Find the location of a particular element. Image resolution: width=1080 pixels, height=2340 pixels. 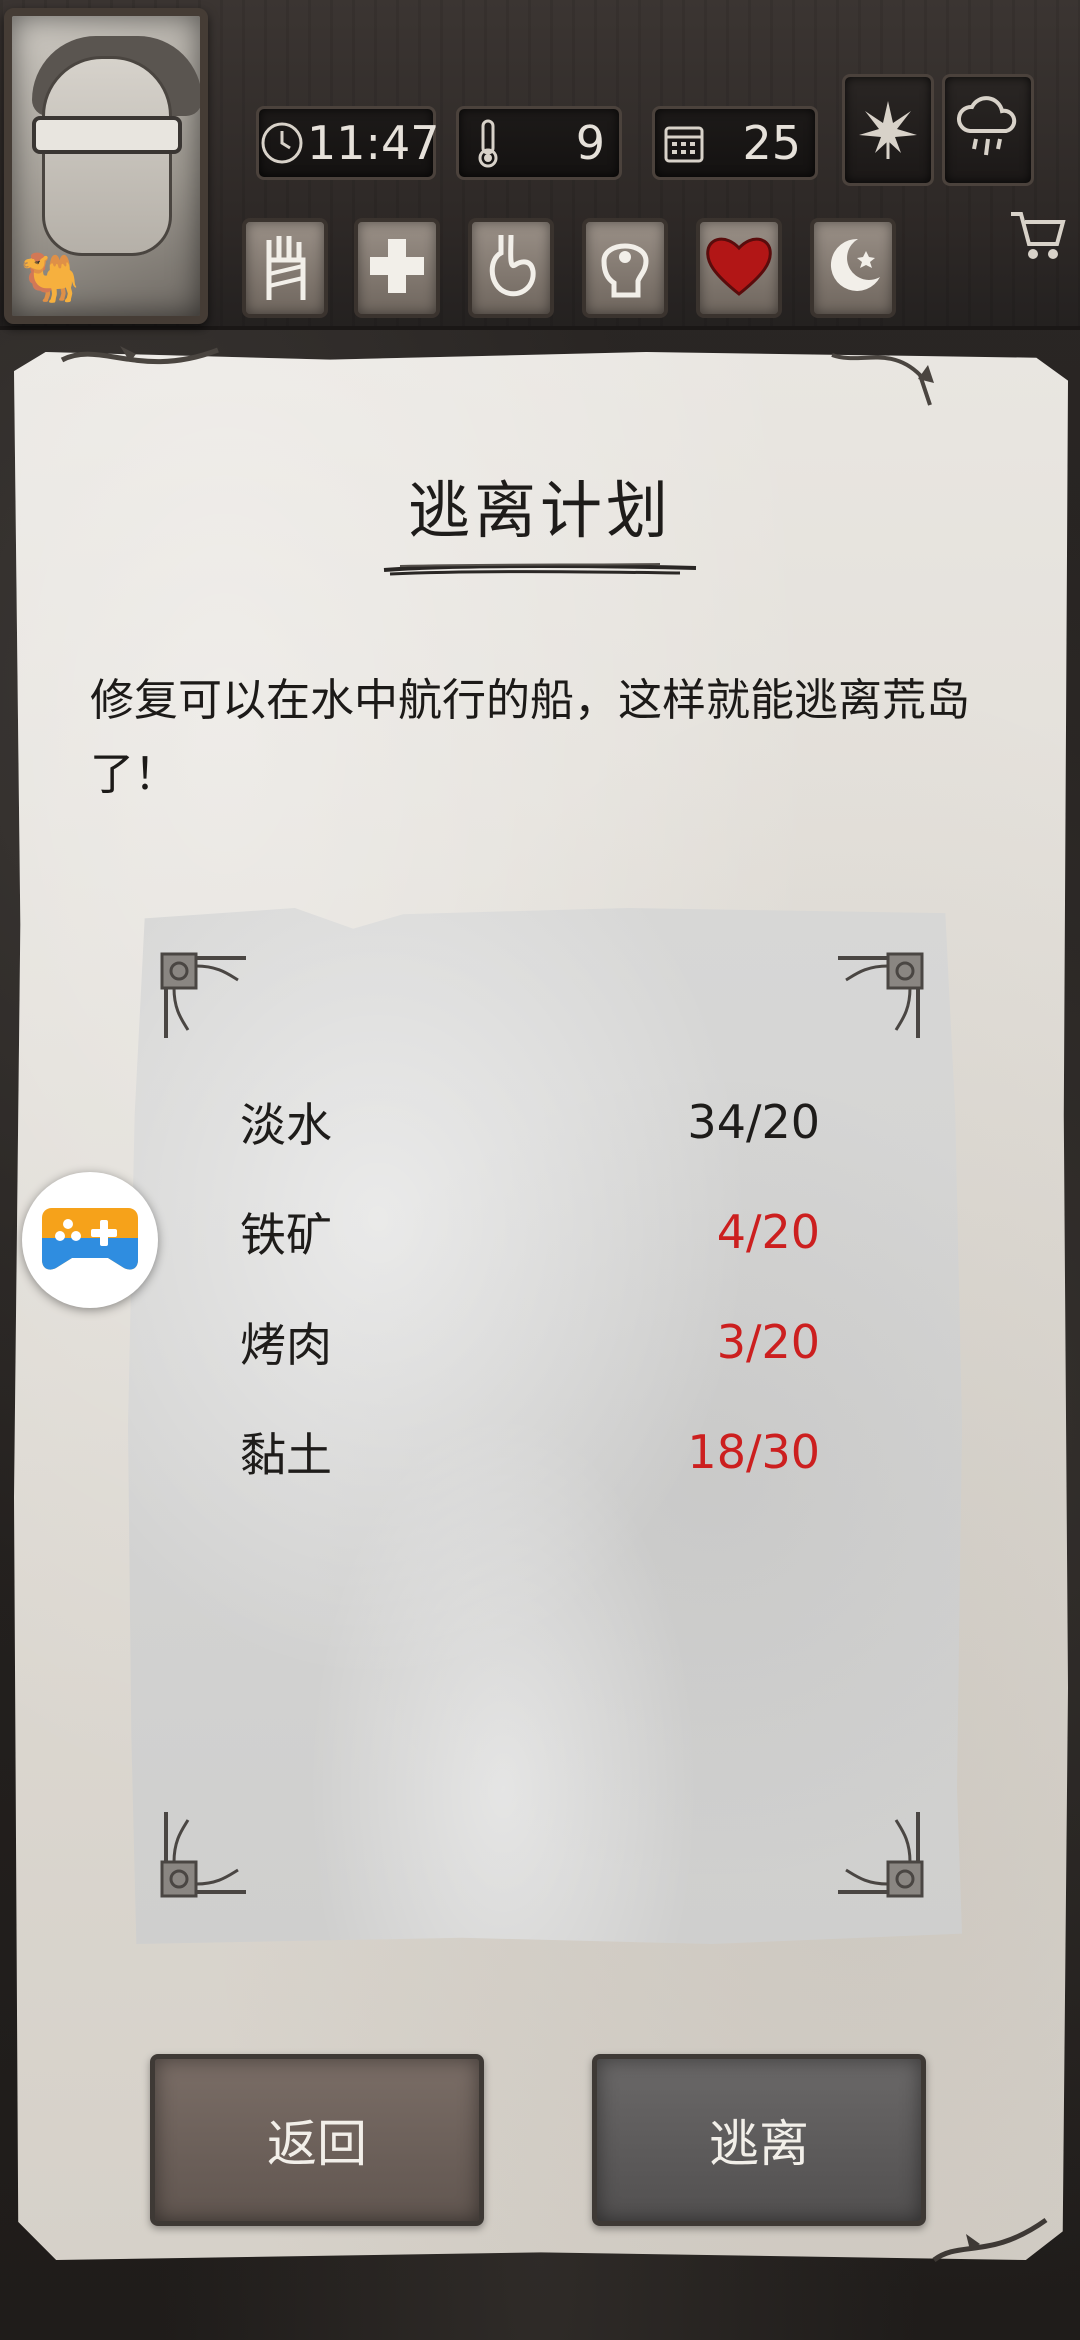

shopping-cart-icon is located at coordinates (1037, 238).